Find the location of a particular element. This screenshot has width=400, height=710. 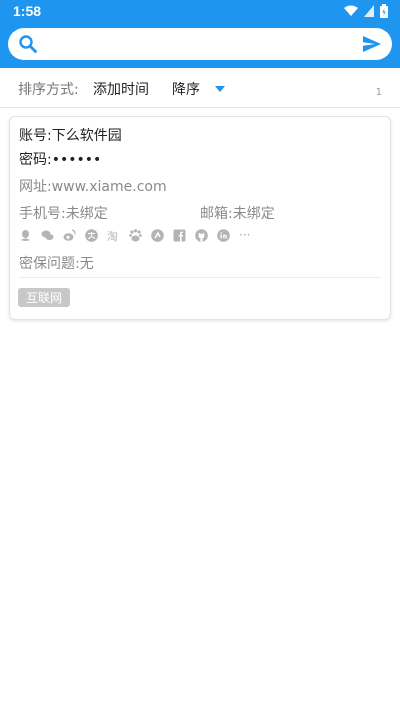

app-header: 1:58 is located at coordinates (200, 34).